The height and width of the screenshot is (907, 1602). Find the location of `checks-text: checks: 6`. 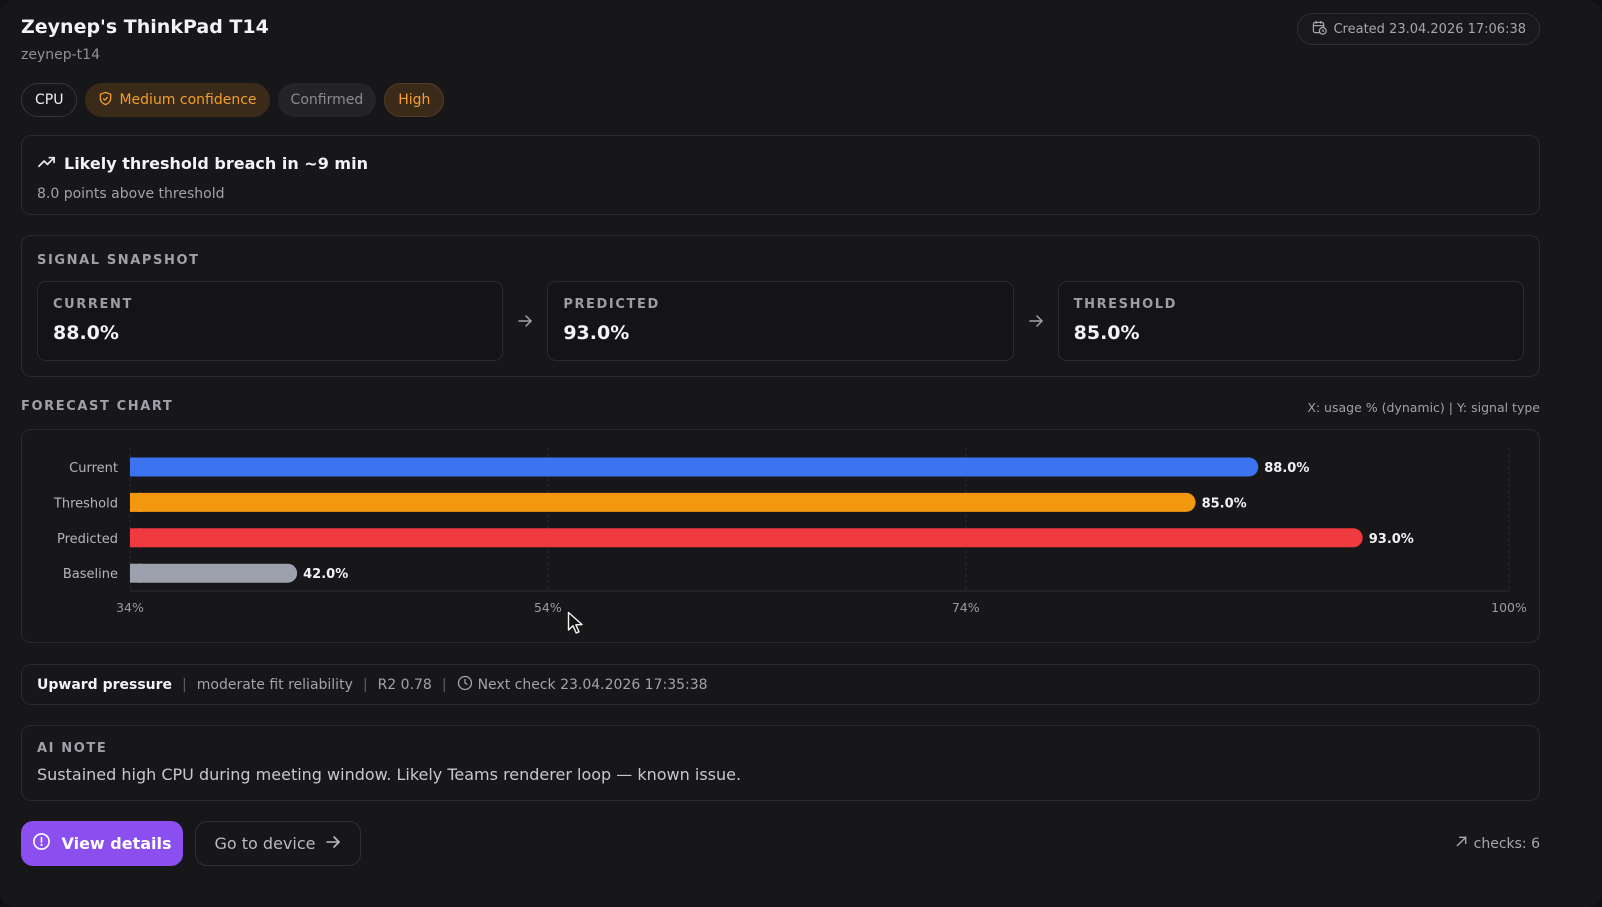

checks-text: checks: 6 is located at coordinates (1506, 843).